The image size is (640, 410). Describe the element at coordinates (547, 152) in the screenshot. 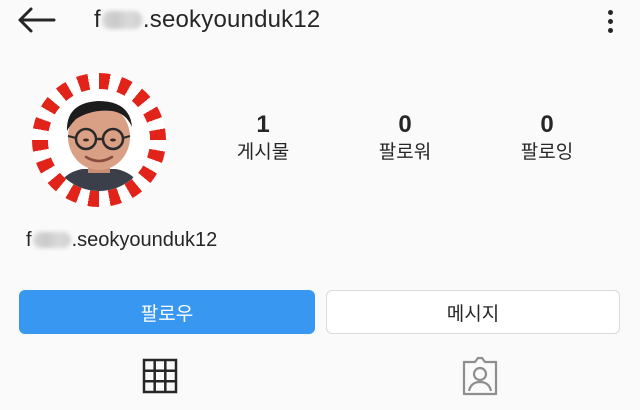

I see `stat-following-label: 팔로잉` at that location.